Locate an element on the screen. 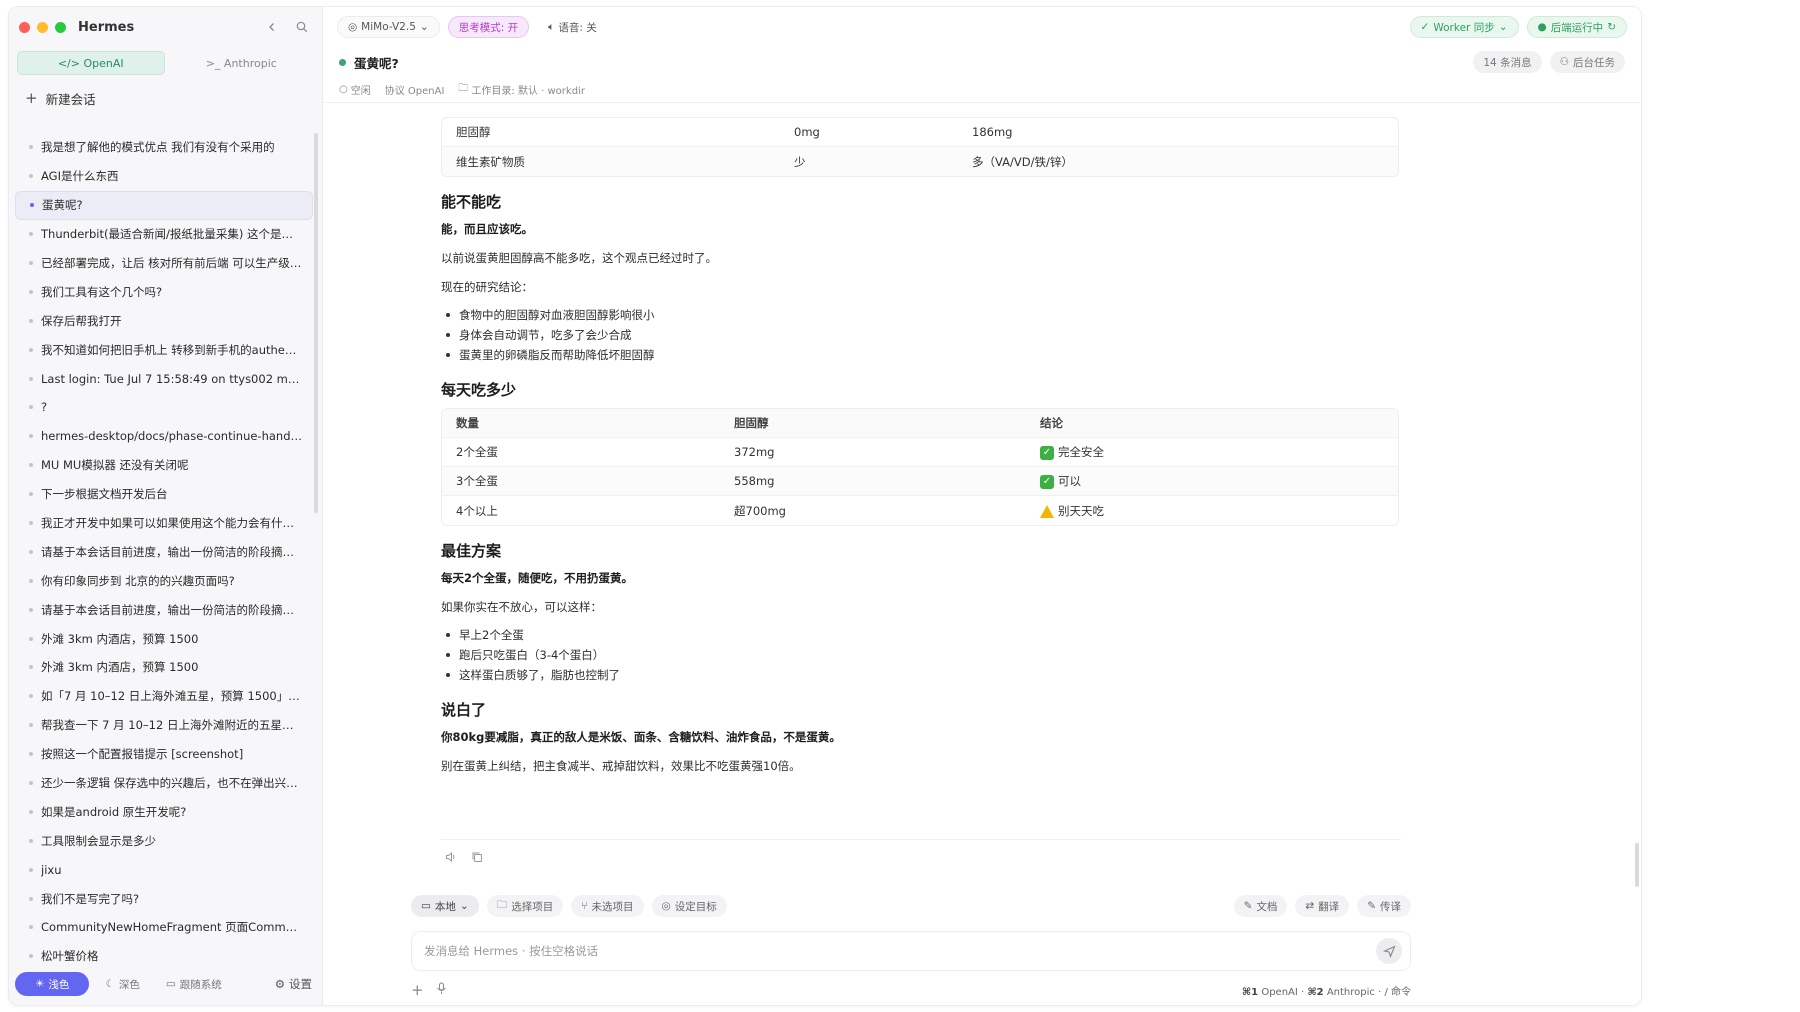 Image resolution: width=1800 pixels, height=1012 pixels. new-chat-button: + 新建会话 is located at coordinates (165, 98).